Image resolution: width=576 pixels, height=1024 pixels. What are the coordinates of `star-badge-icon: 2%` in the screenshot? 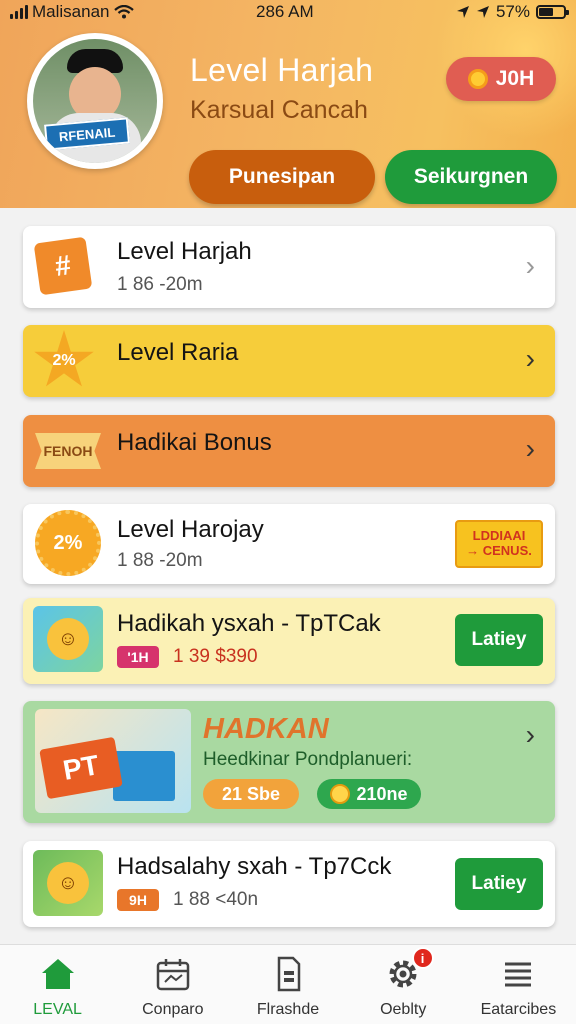 It's located at (64, 361).